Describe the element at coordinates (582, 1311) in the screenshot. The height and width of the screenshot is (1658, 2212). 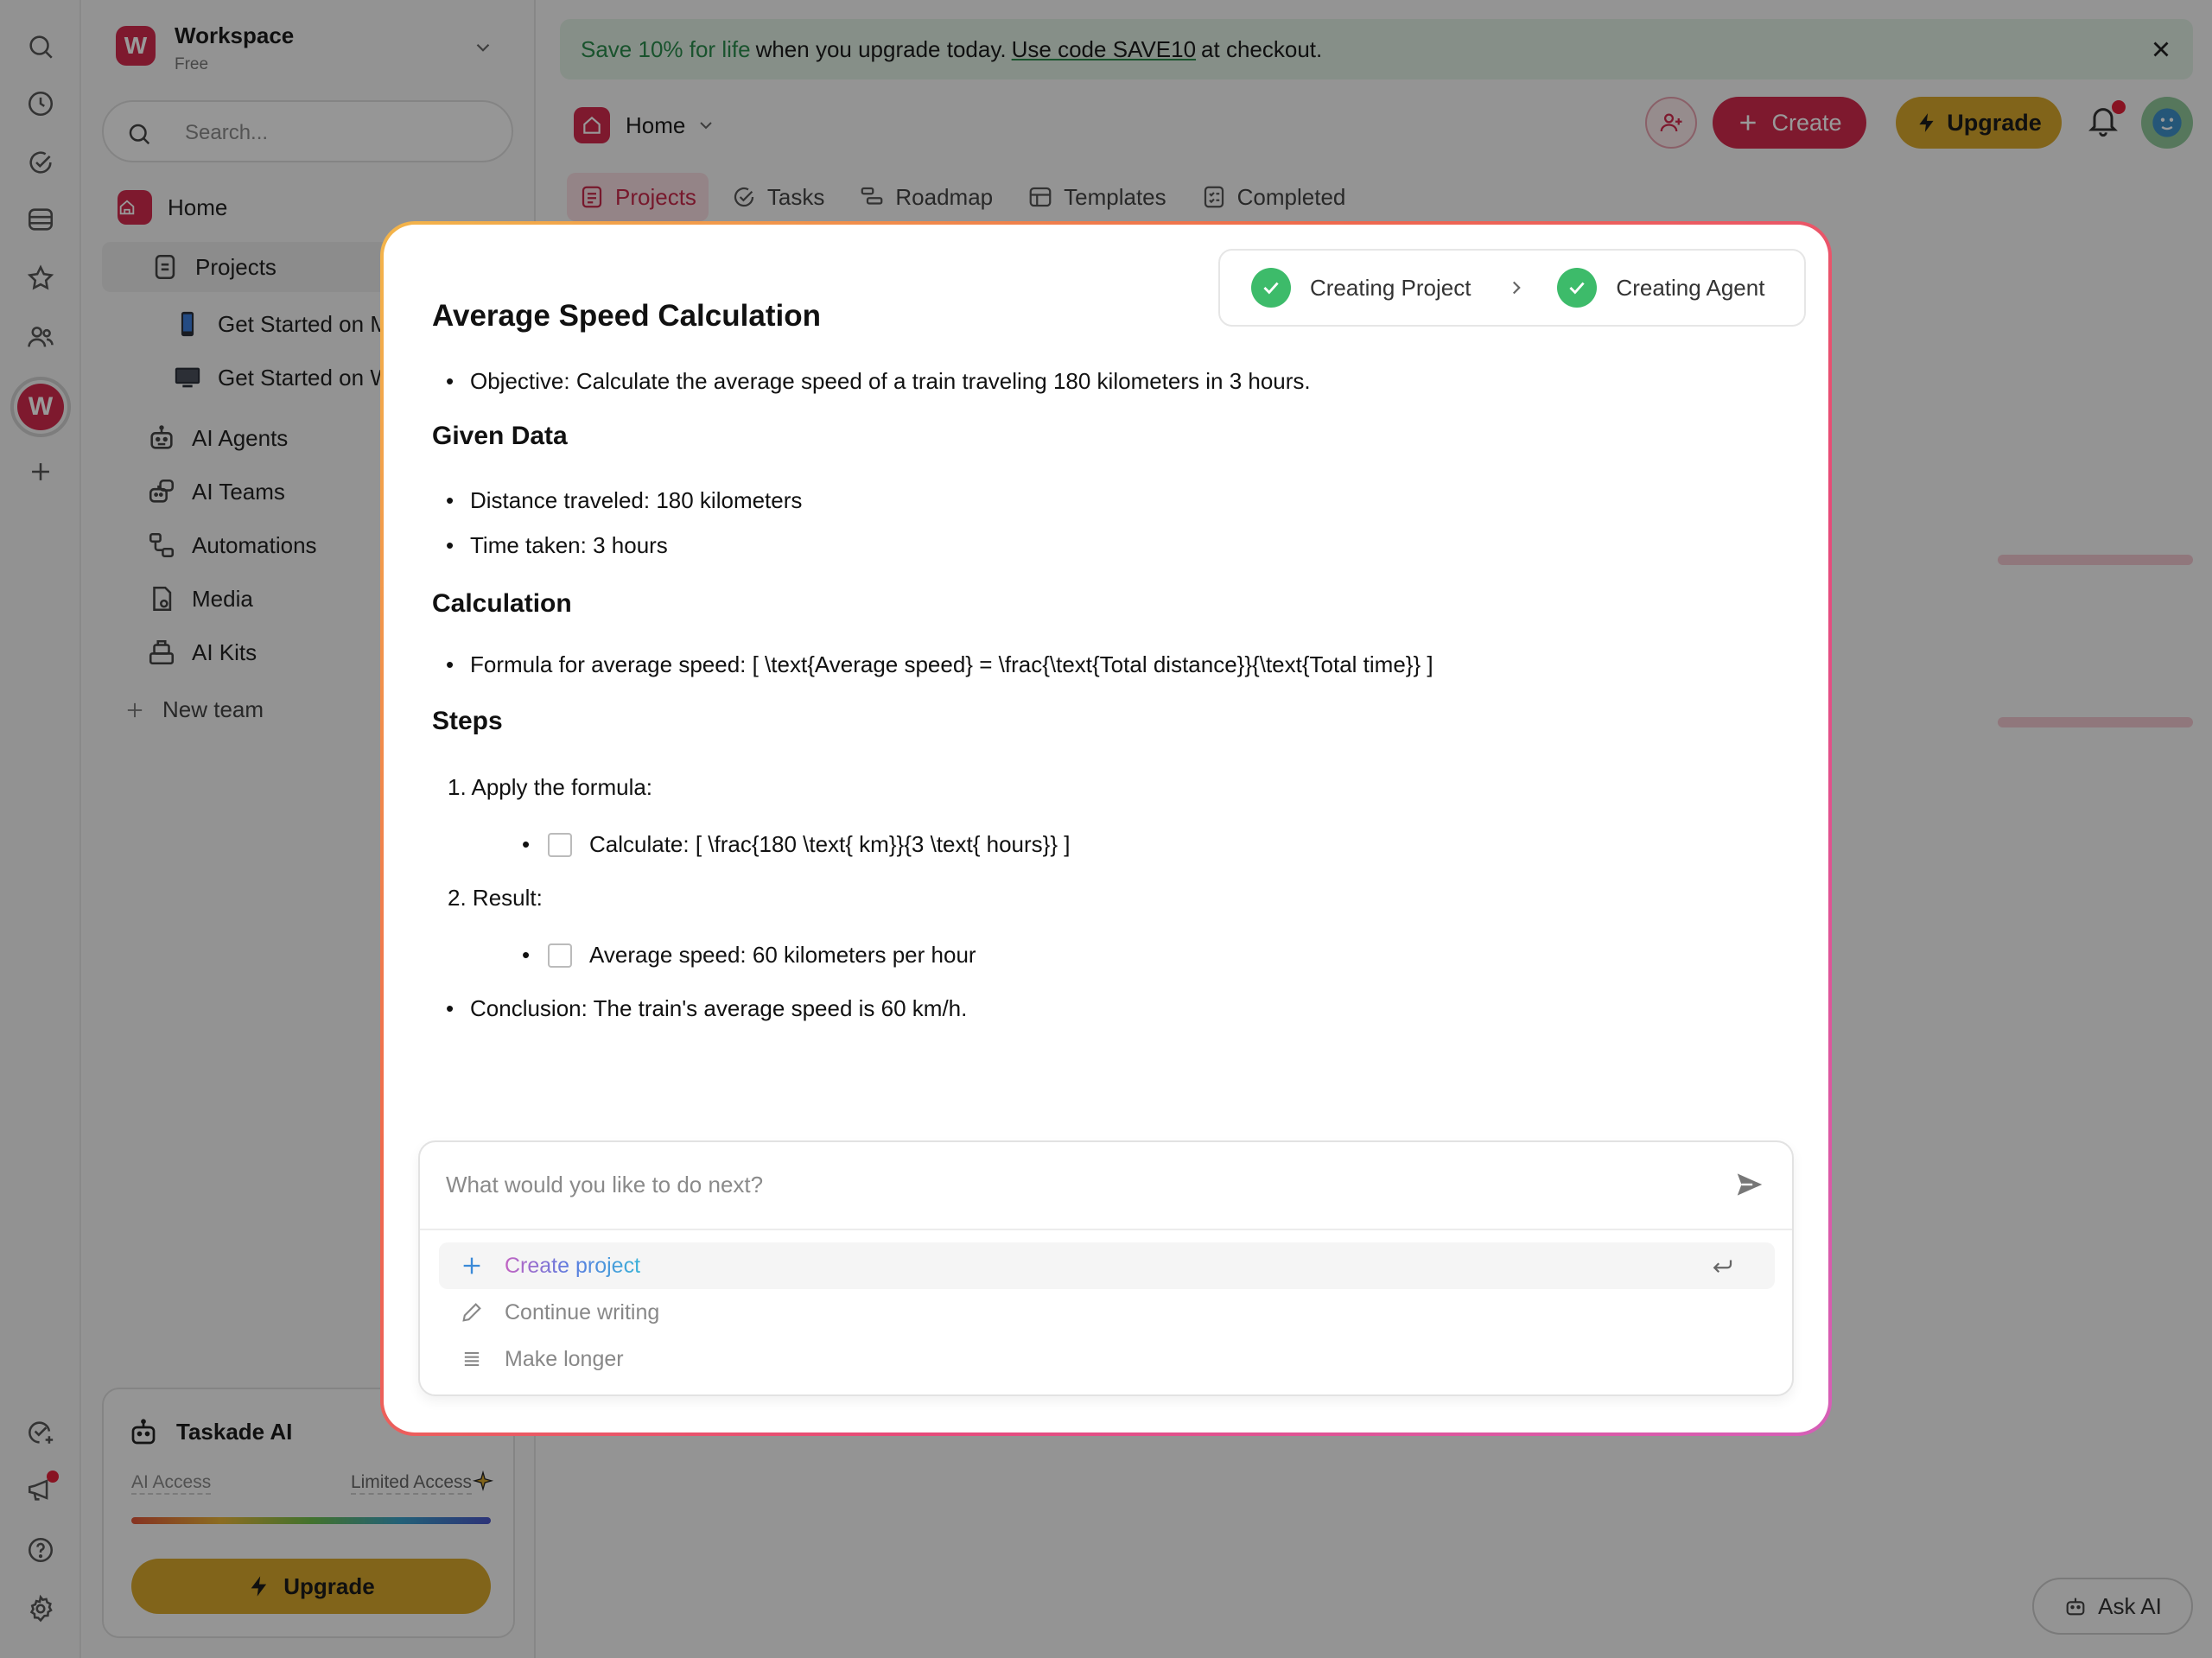
I see `suggestion-label: Continue writing` at that location.